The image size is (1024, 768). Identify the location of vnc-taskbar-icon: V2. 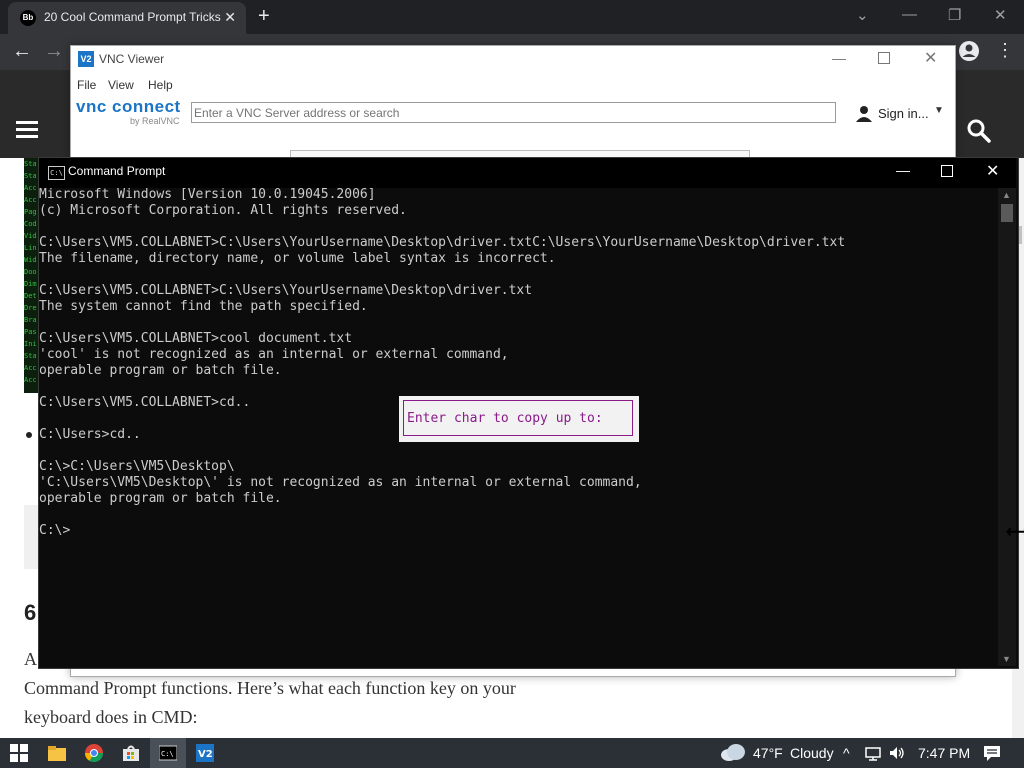
(205, 753).